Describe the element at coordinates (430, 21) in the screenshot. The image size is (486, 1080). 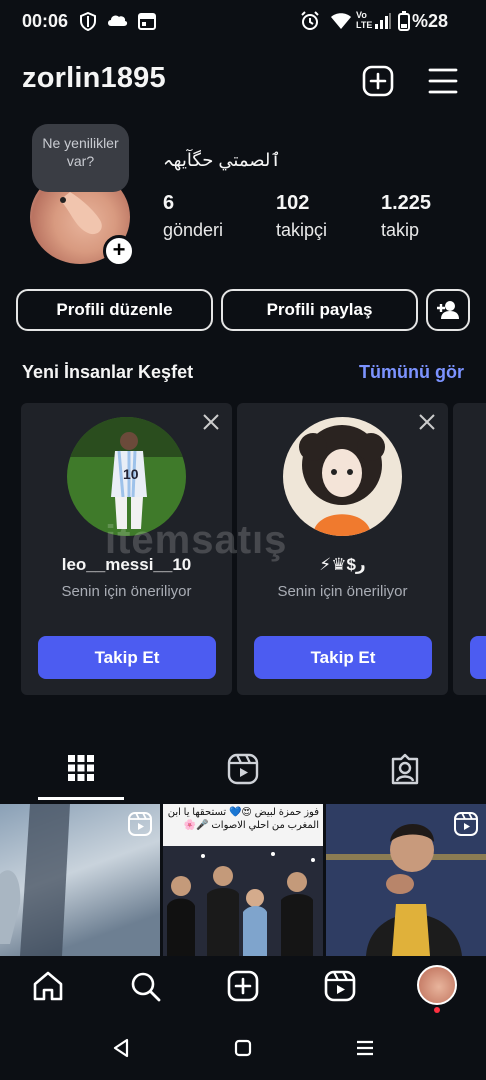
I see `battery-percent: %28` at that location.